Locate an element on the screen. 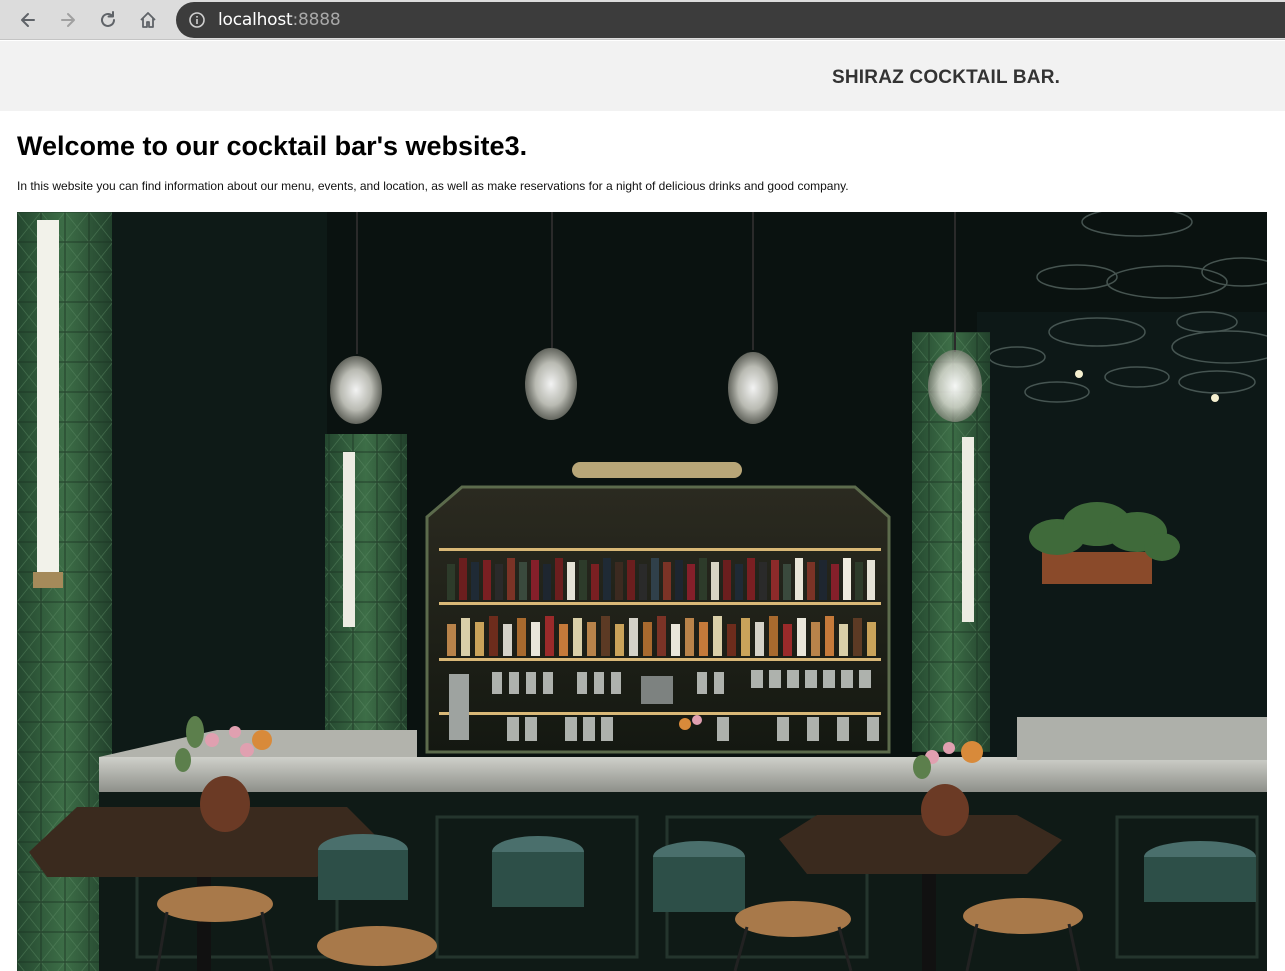 The image size is (1285, 971). page-title: Welcome to our cocktail bar's website3. is located at coordinates (272, 146).